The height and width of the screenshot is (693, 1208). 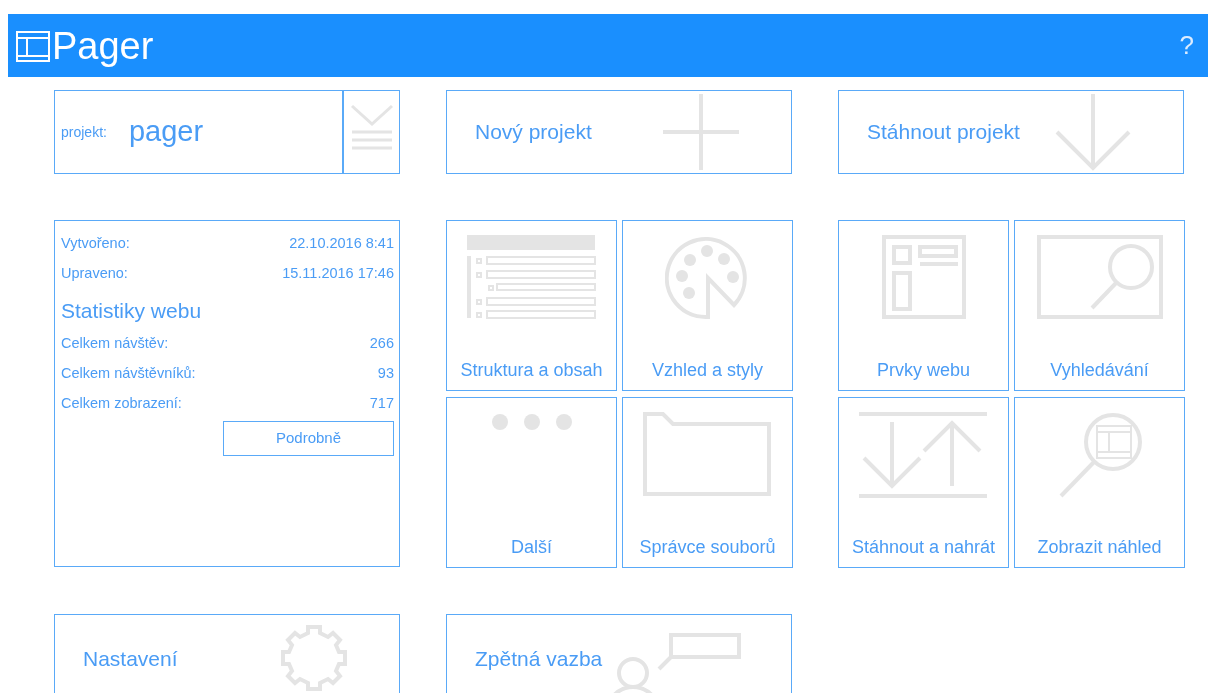 I want to click on stat-value: 266, so click(x=381, y=343).